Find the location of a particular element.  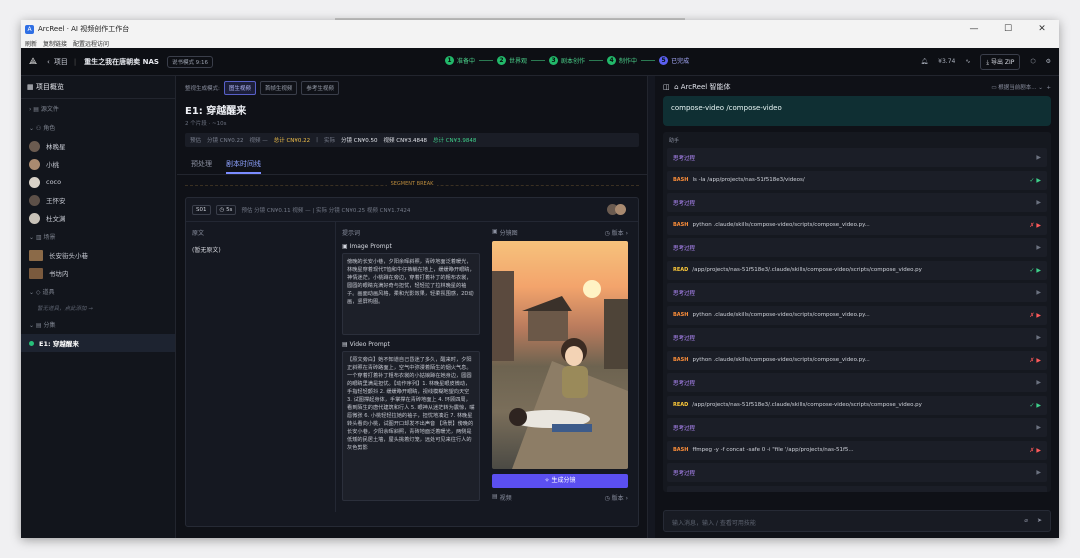

step-label: 制作中 is located at coordinates (628, 60).